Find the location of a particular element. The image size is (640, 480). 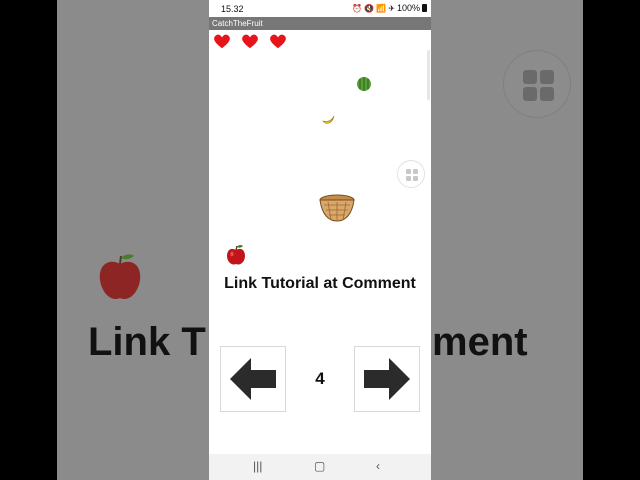

score-counter: 4 is located at coordinates (320, 378).